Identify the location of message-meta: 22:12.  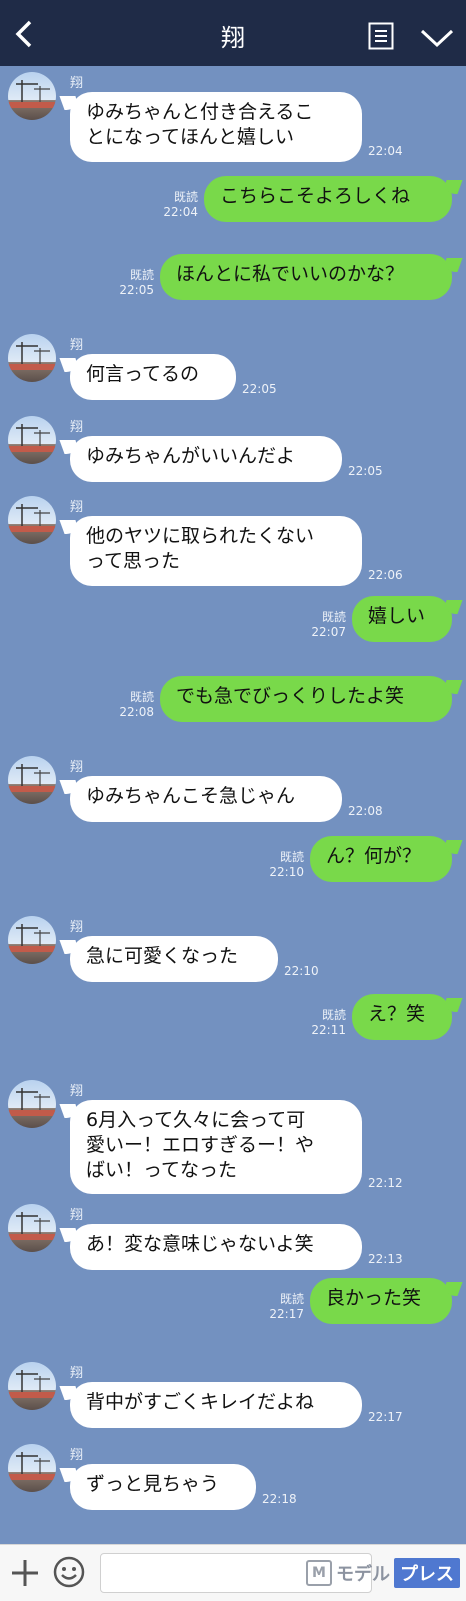
(385, 1183).